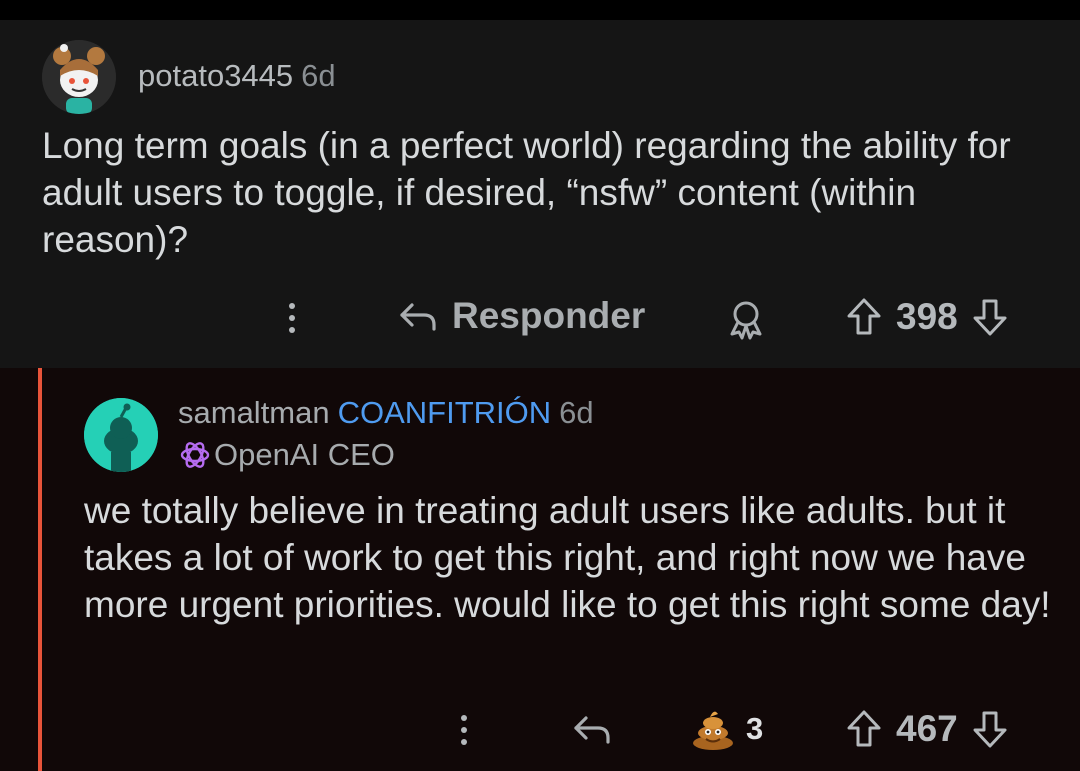 The width and height of the screenshot is (1080, 771). I want to click on comment-meta: samaltman COANFITRIÓN 6d, so click(386, 413).